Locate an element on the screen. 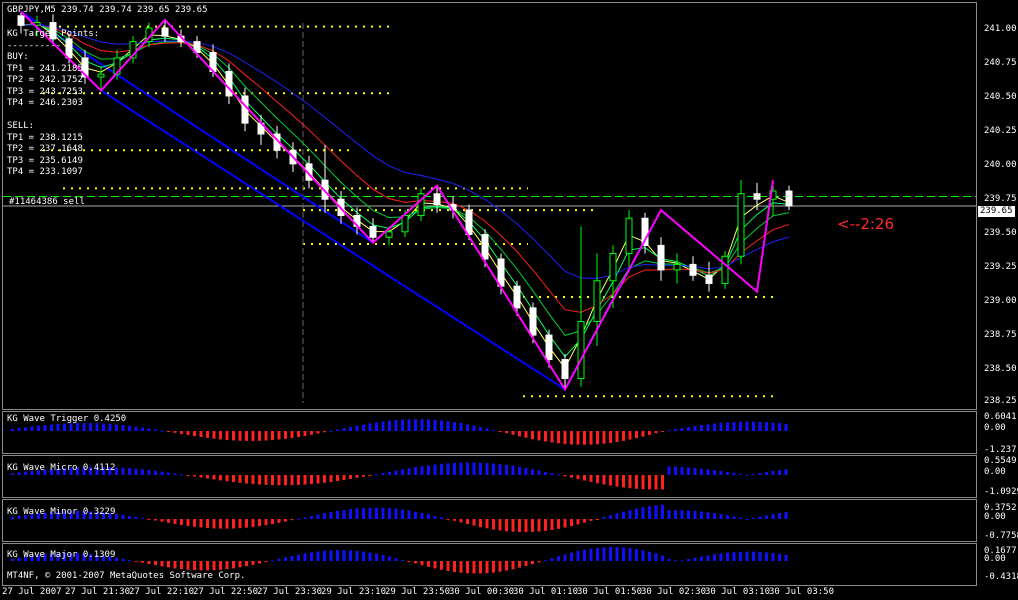 This screenshot has width=1018, height=600. price-tick: 239.50 is located at coordinates (1000, 233).